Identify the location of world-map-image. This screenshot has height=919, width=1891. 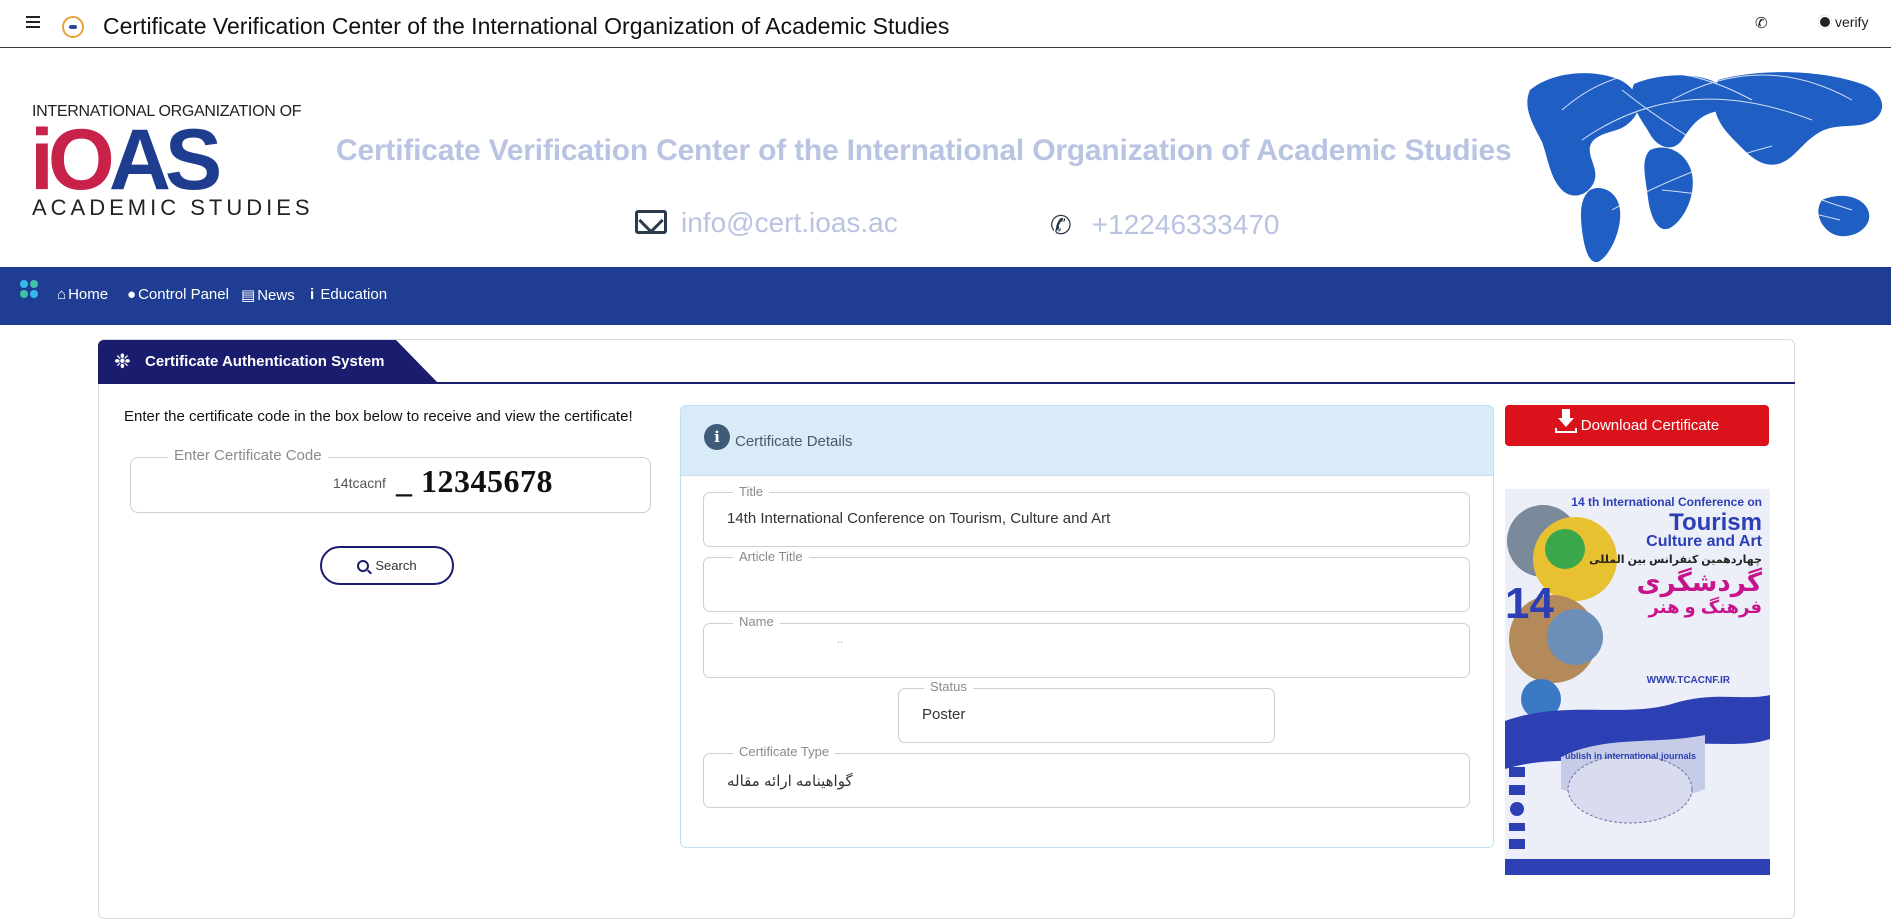
(1705, 167).